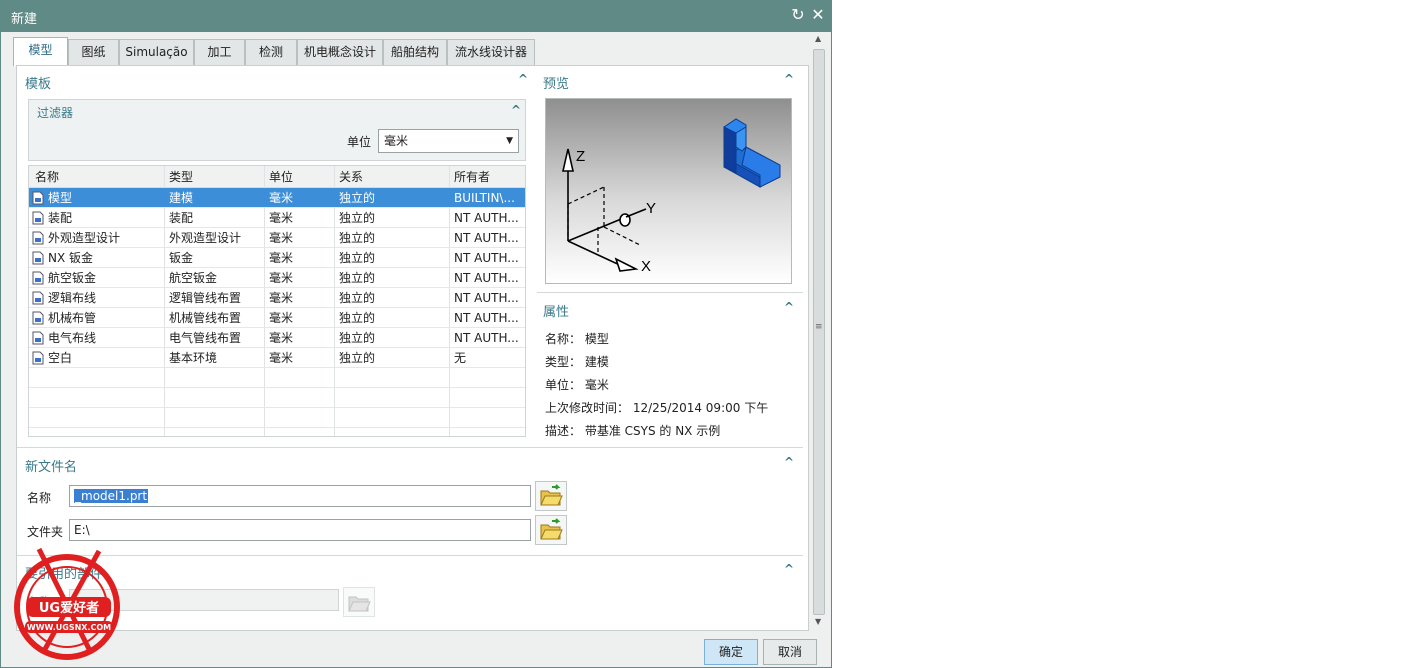 The width and height of the screenshot is (1427, 668). I want to click on close-icon: ✕, so click(818, 15).